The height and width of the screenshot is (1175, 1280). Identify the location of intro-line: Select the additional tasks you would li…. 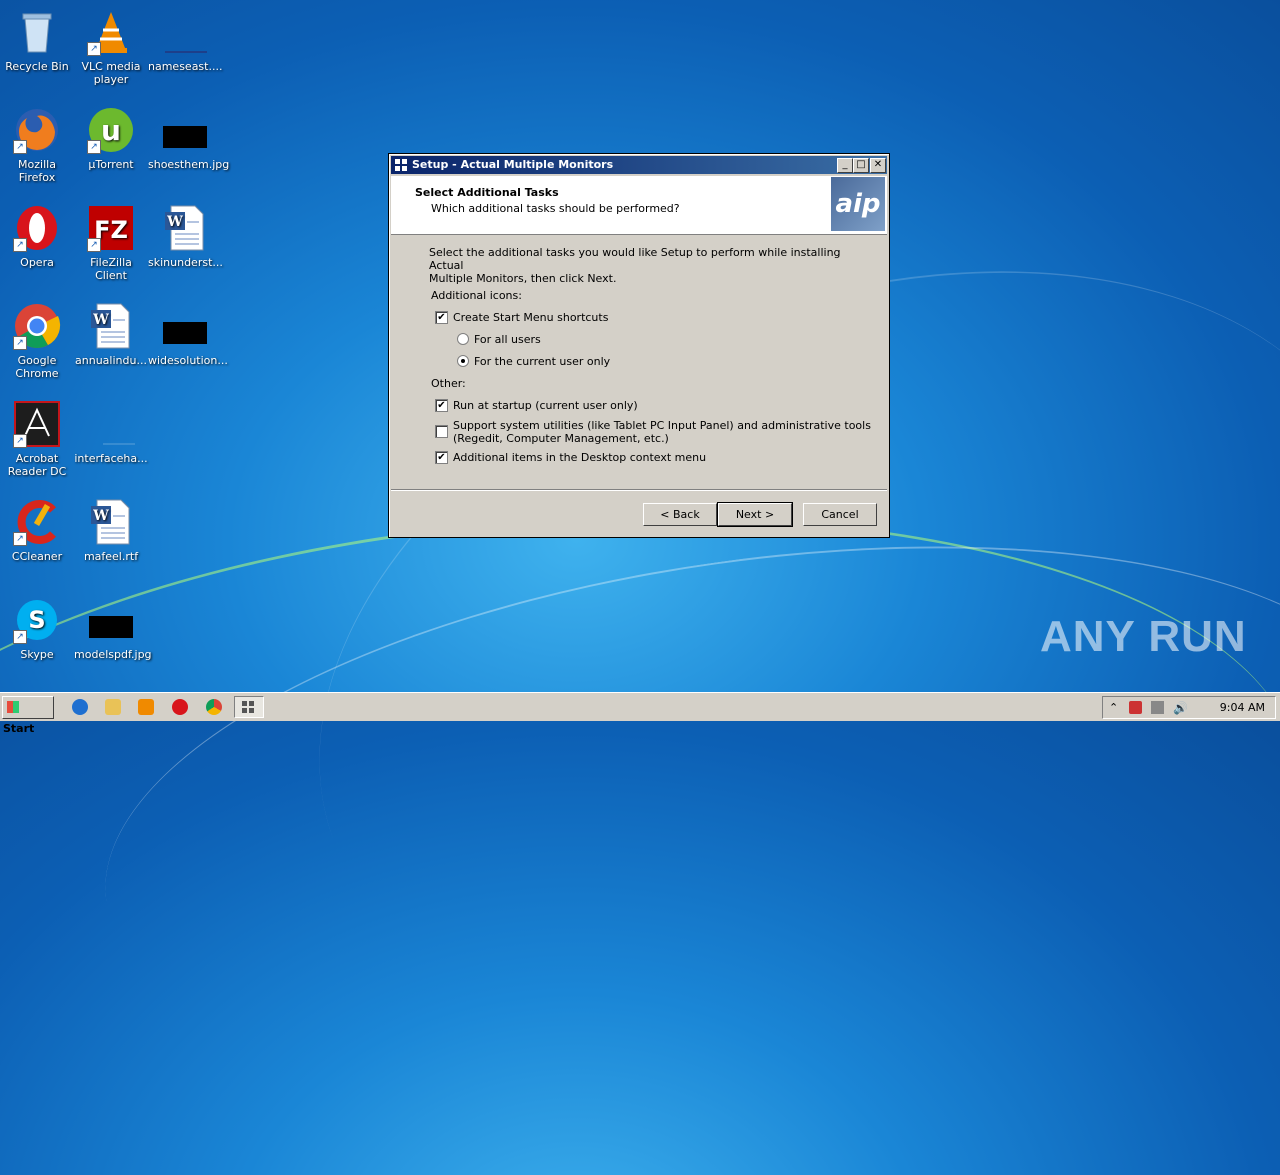
(635, 259).